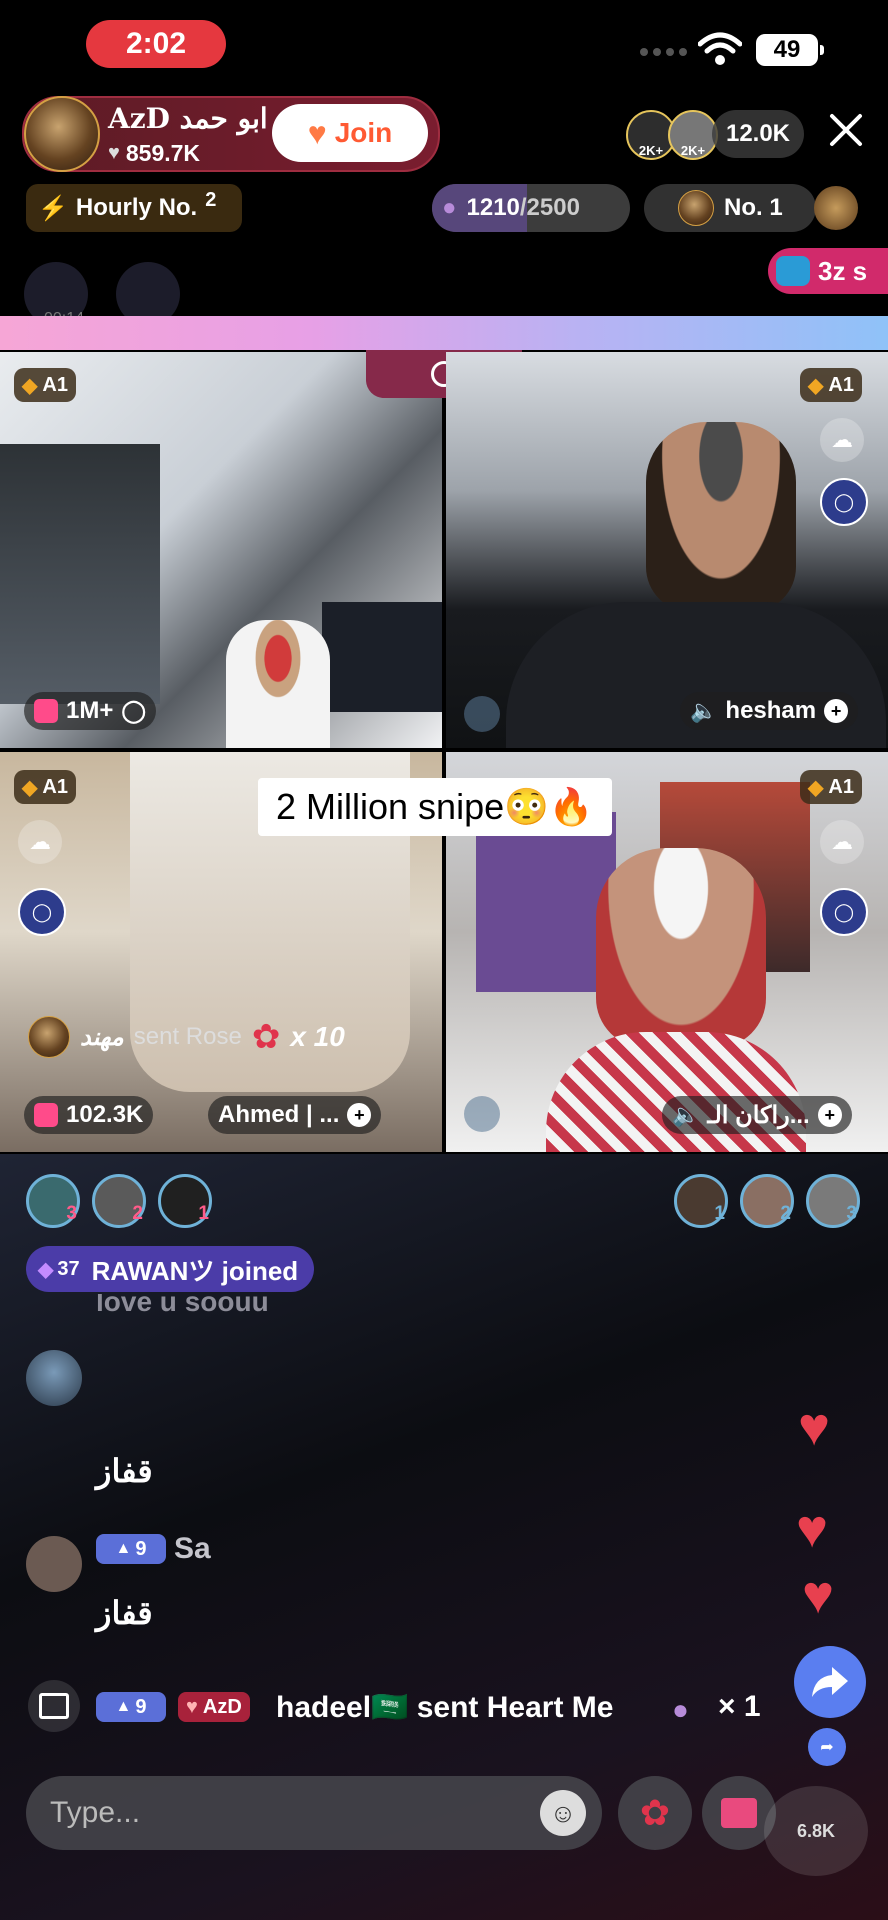 This screenshot has width=888, height=1920. I want to click on host-likes: ♥ 859.7K, so click(154, 153).